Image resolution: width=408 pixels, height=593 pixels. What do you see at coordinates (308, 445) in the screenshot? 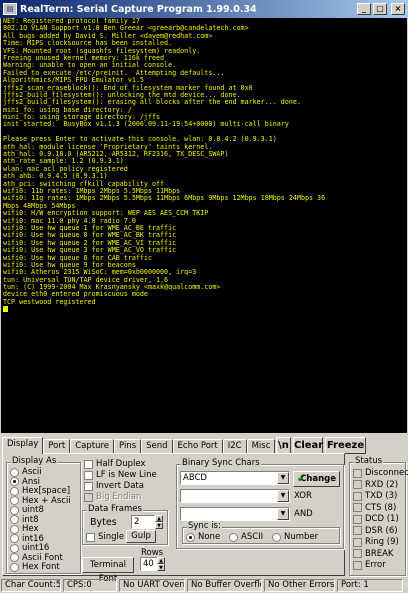
I see `clear-button: Clear` at bounding box center [308, 445].